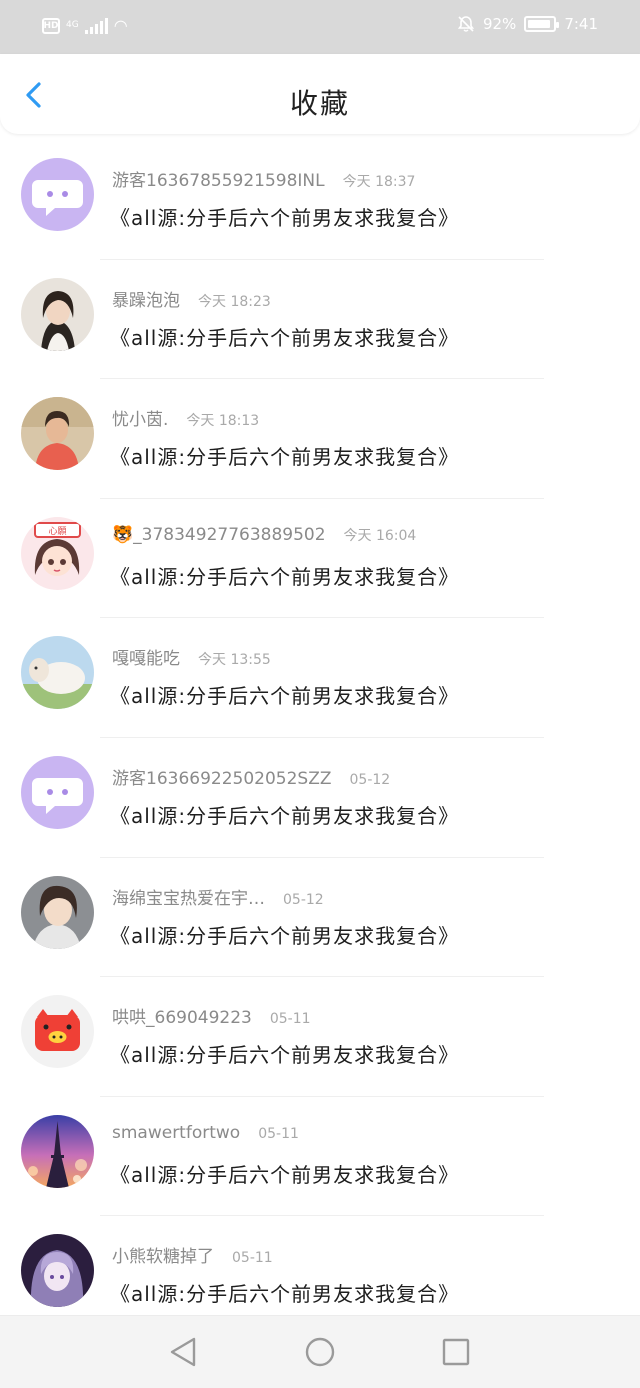 This screenshot has height=1388, width=640. Describe the element at coordinates (146, 298) in the screenshot. I see `username: 暴躁泡泡` at that location.